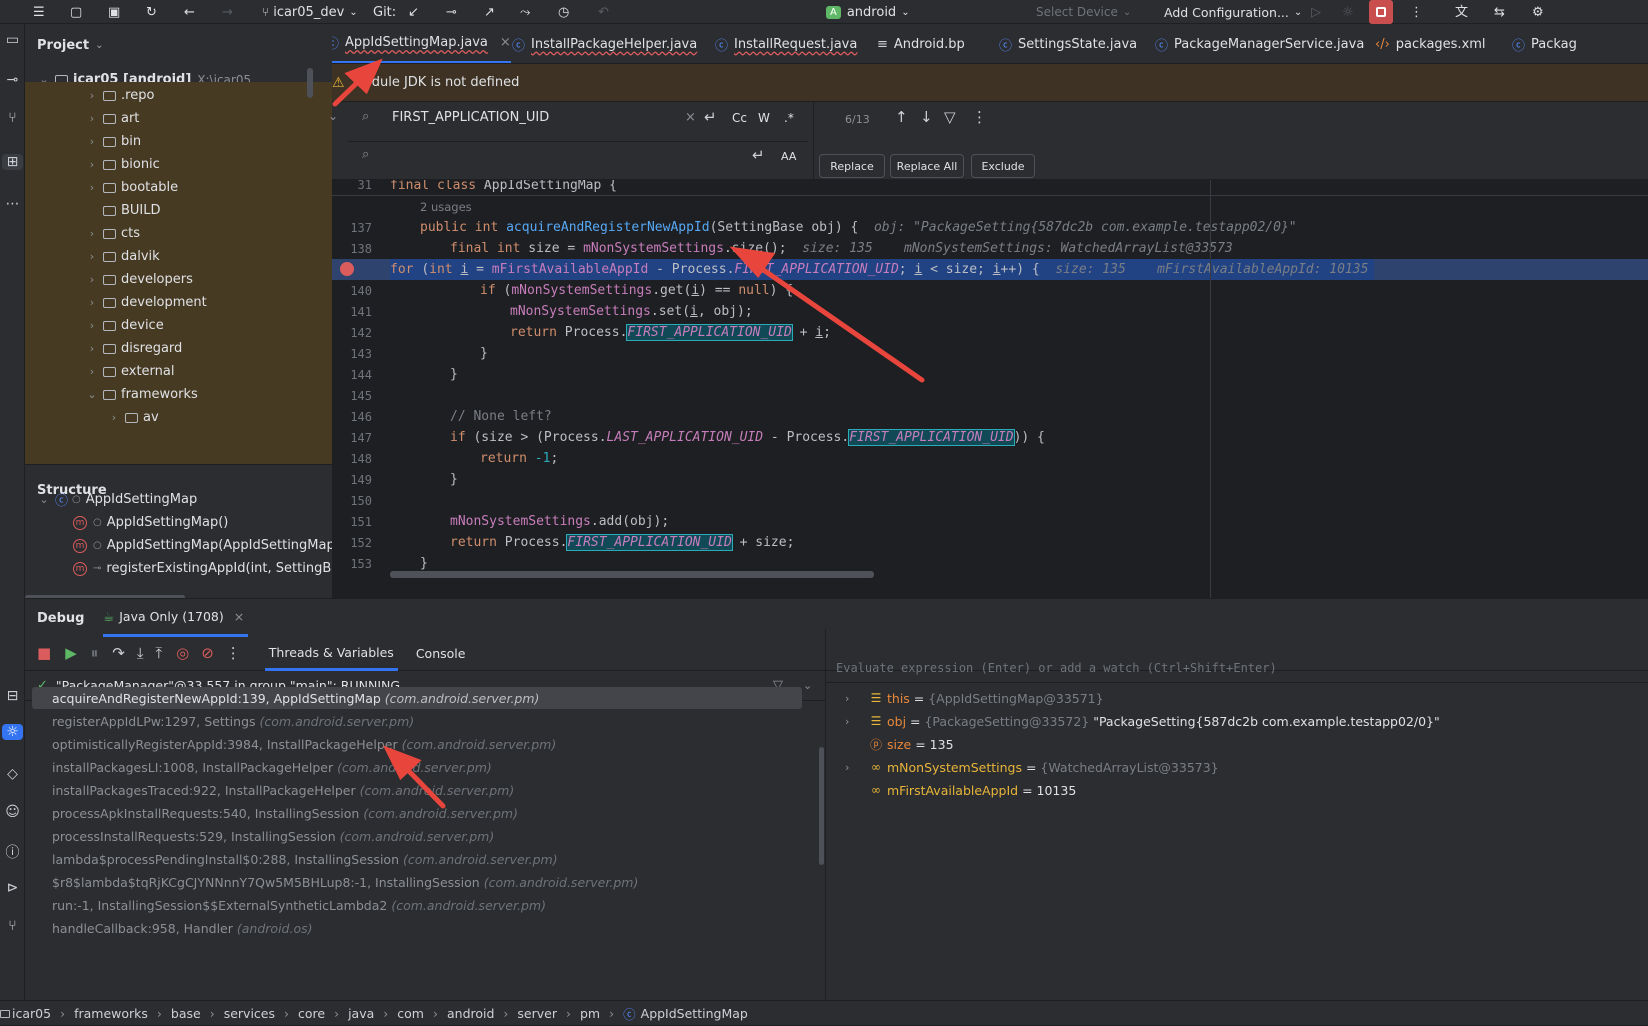 The image size is (1648, 1026). I want to click on step-into-icon: ⤓, so click(140, 653).